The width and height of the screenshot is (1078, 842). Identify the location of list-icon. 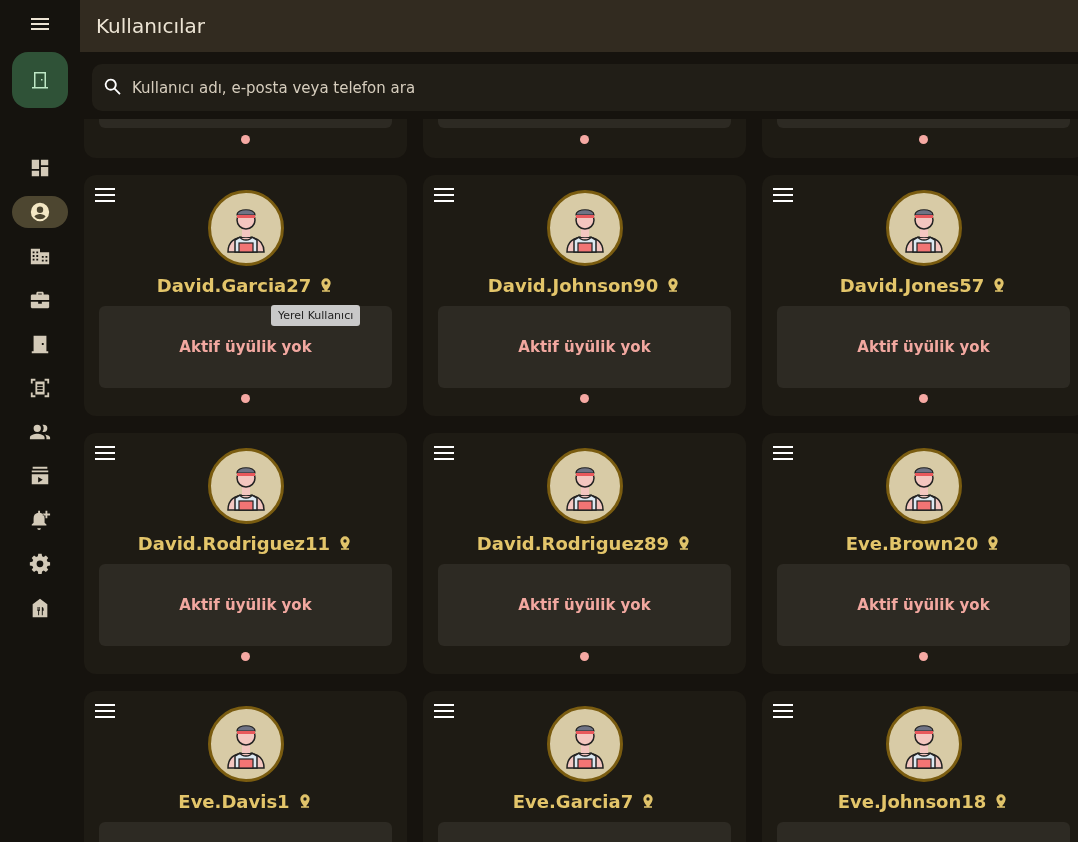
(40, 388).